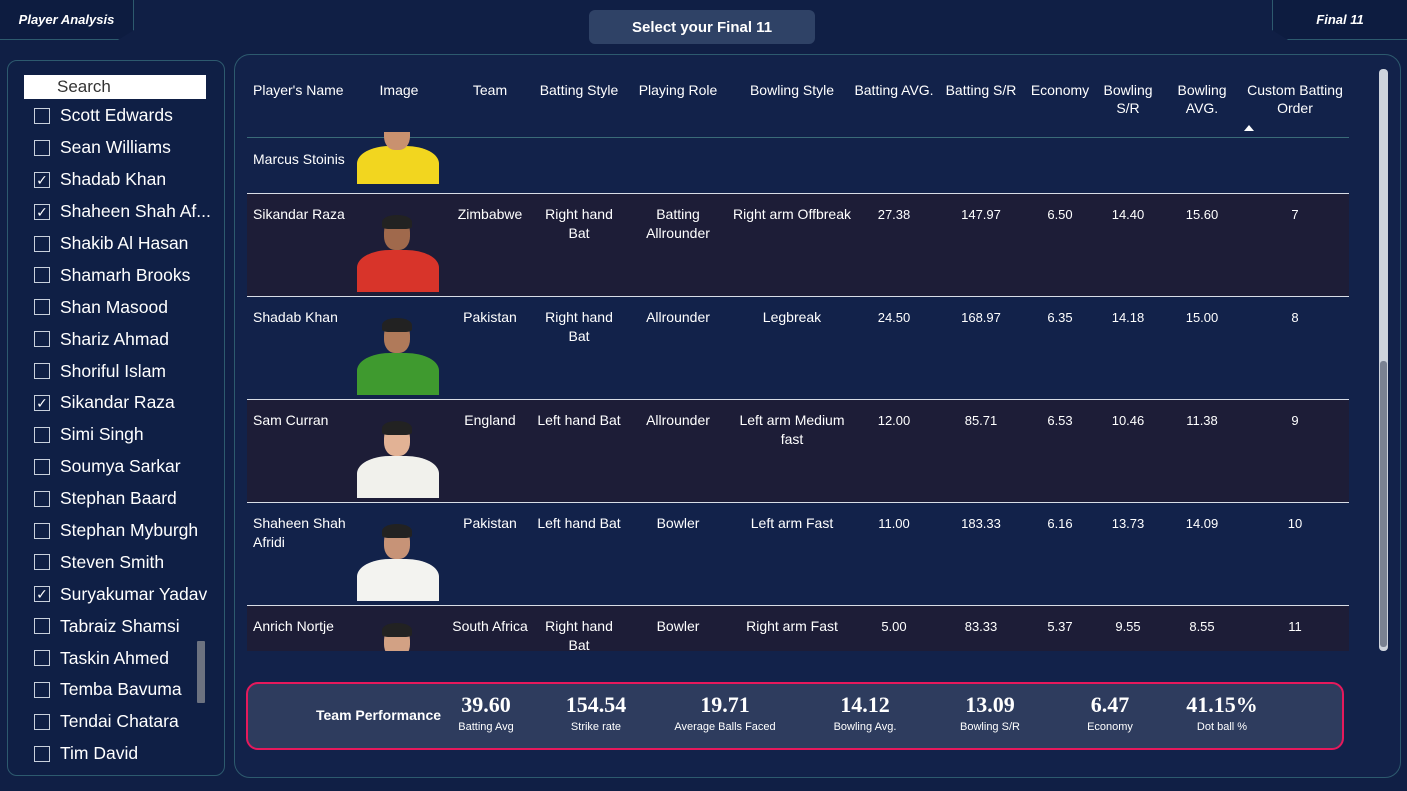 This screenshot has width=1407, height=791. I want to click on search-input: Search, so click(115, 87).